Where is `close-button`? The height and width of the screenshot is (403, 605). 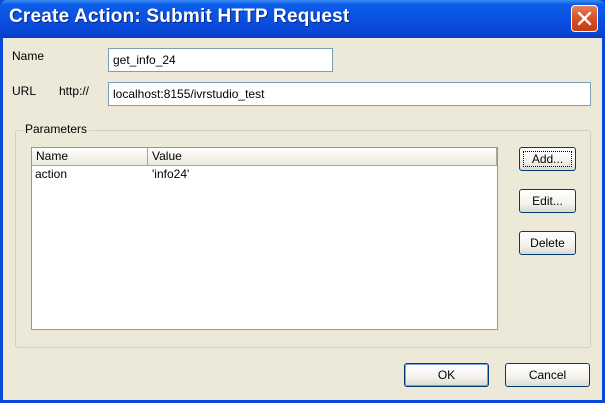
close-button is located at coordinates (584, 18).